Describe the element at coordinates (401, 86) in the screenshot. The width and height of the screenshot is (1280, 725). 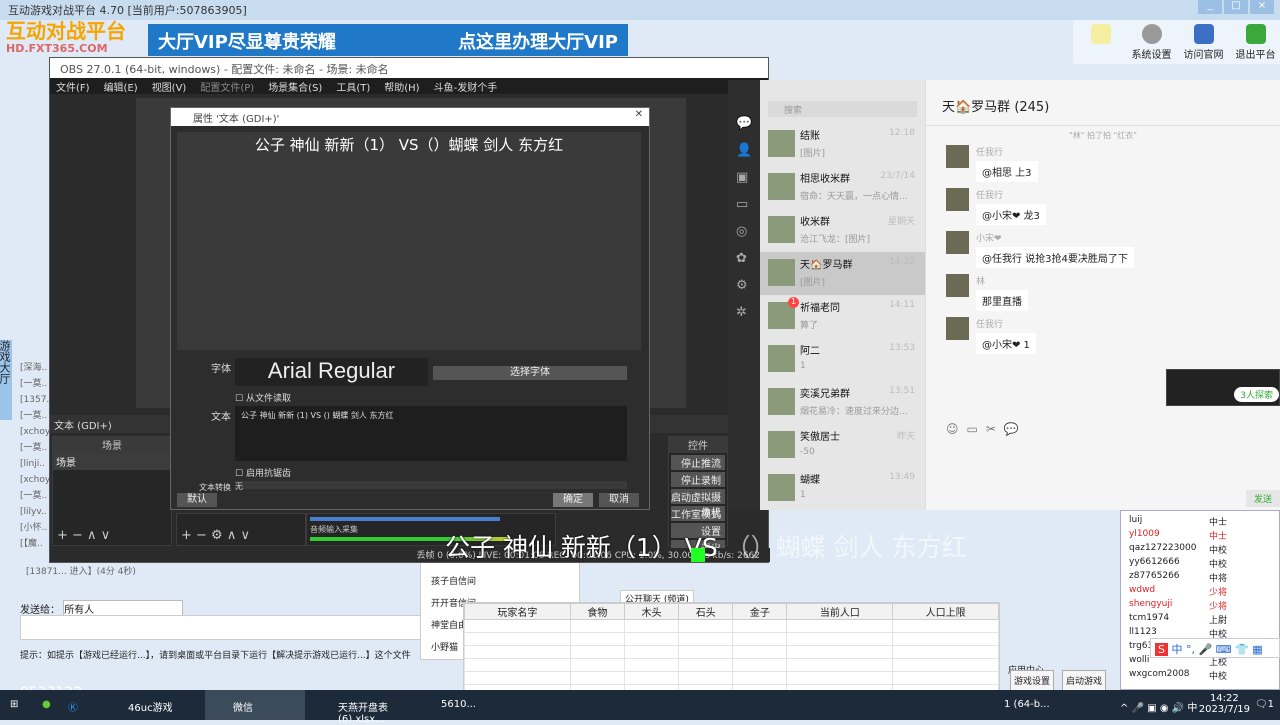
I see `menu-help: 帮助(H)` at that location.